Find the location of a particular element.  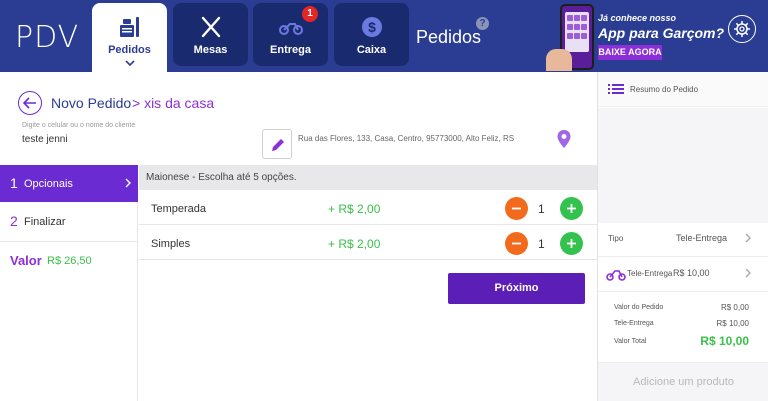

cutlery-icon is located at coordinates (210, 27).